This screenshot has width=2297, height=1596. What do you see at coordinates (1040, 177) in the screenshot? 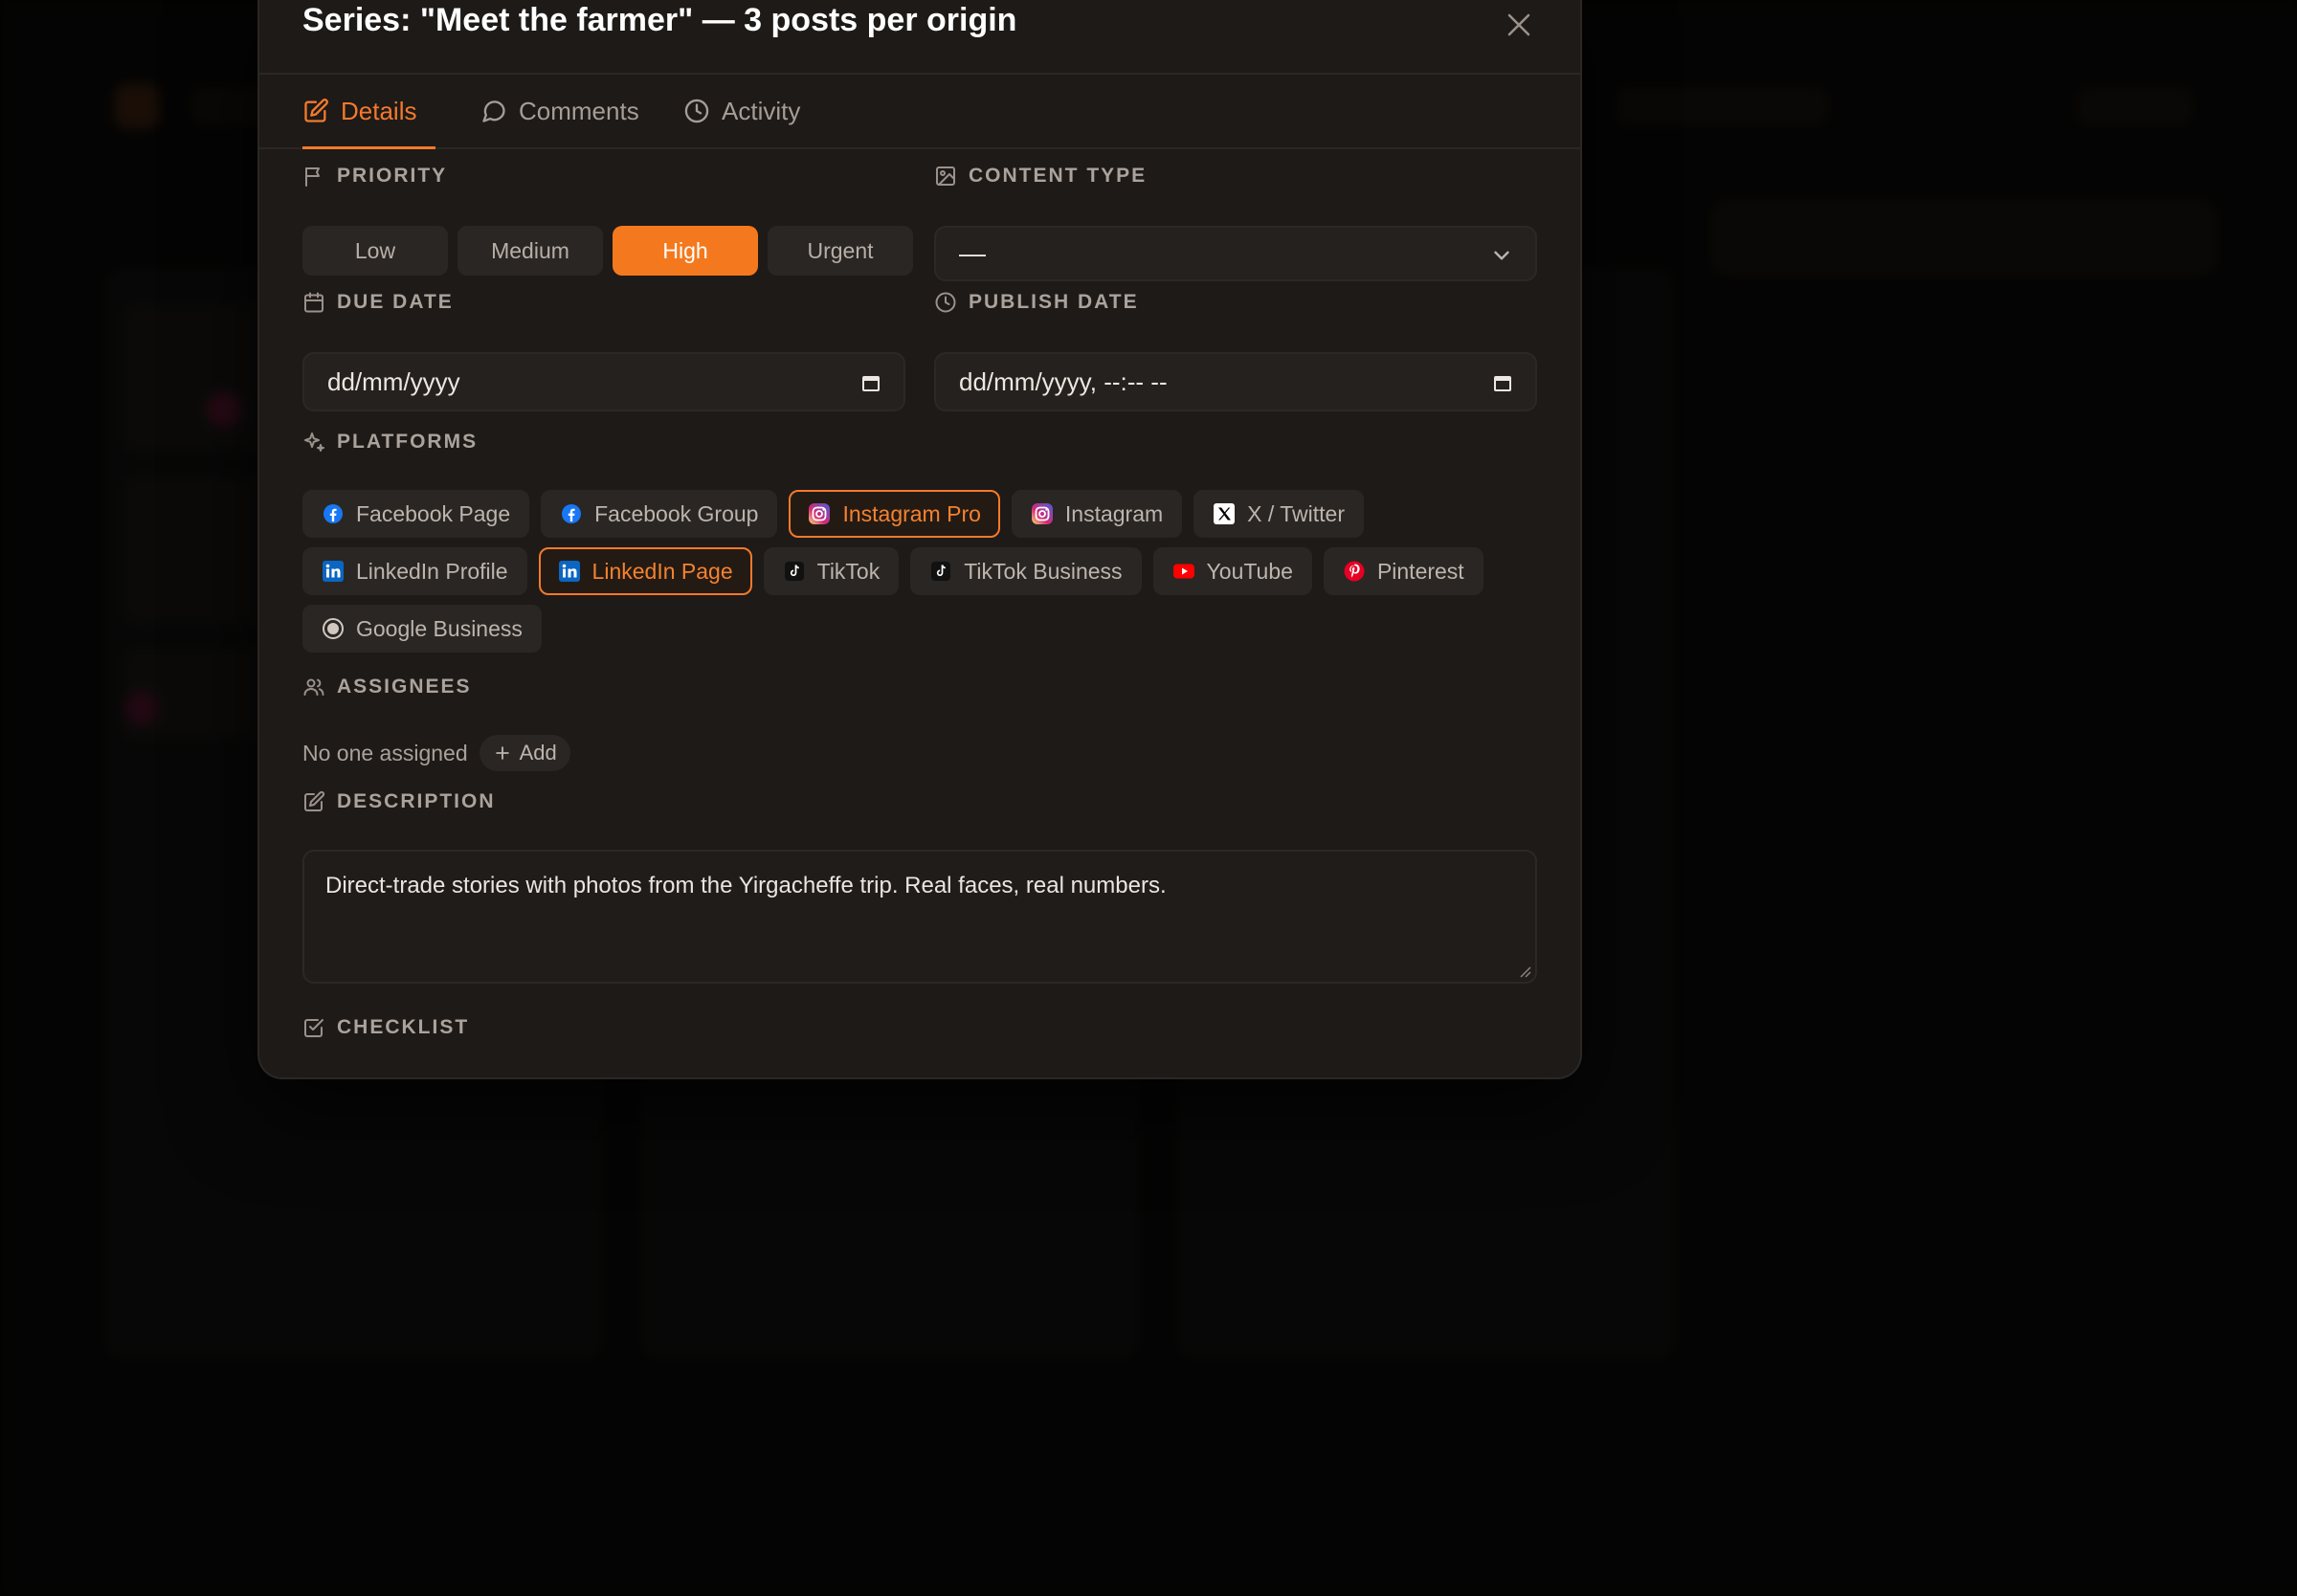
I see `content-type-label: CONTENT TYPE` at bounding box center [1040, 177].